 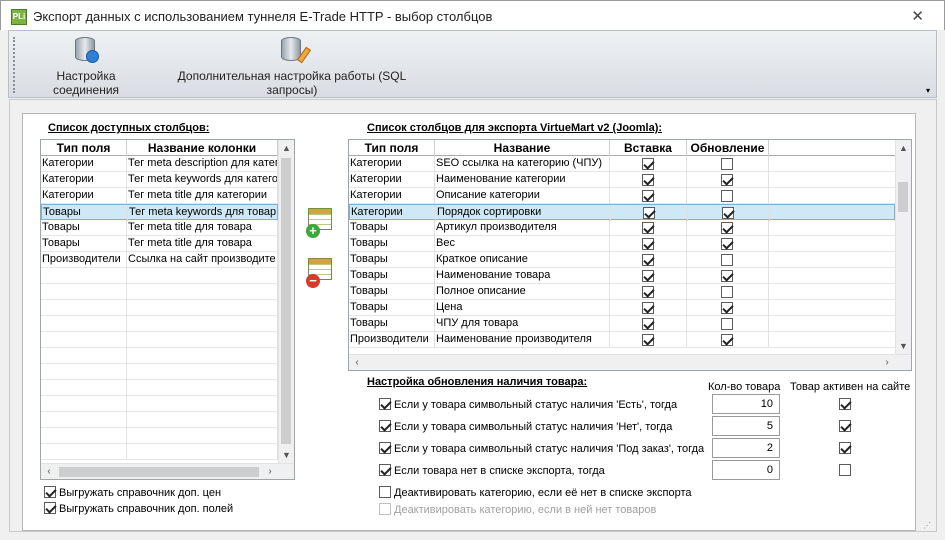 I want to click on table-row: Товары Цена, so click(x=622, y=308).